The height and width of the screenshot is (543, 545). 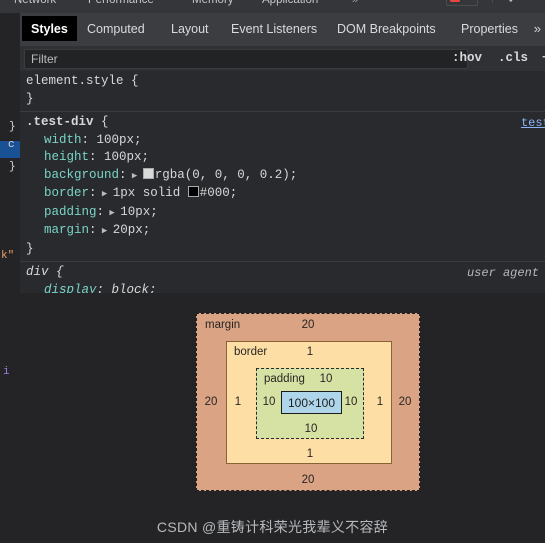 I want to click on stylesheet-origin-label: user agent styl, so click(x=505, y=273).